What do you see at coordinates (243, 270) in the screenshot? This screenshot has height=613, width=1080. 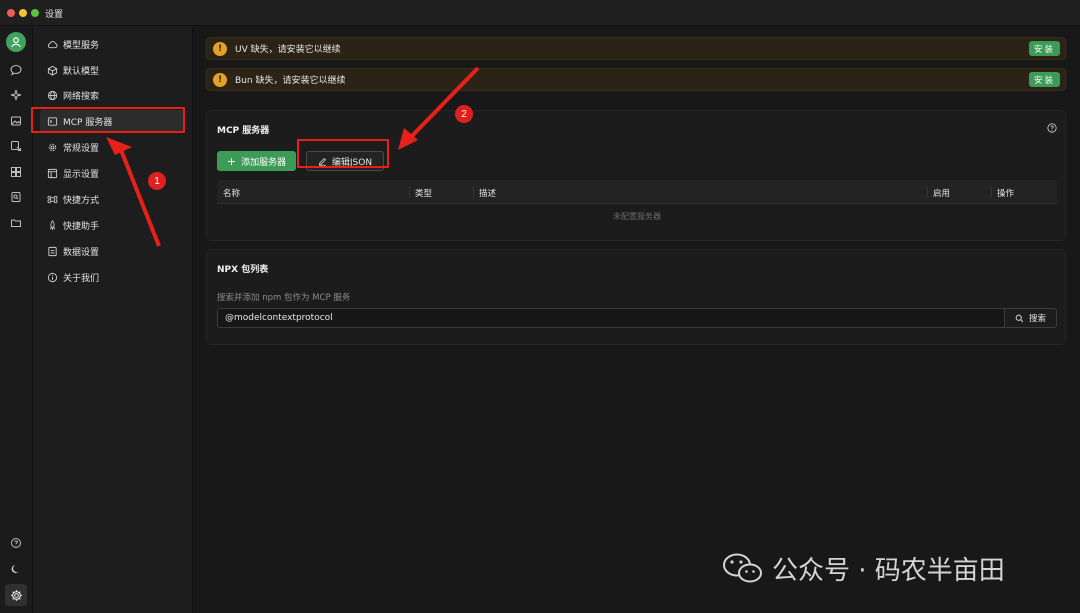 I see `panel-title: NPX 包列表` at bounding box center [243, 270].